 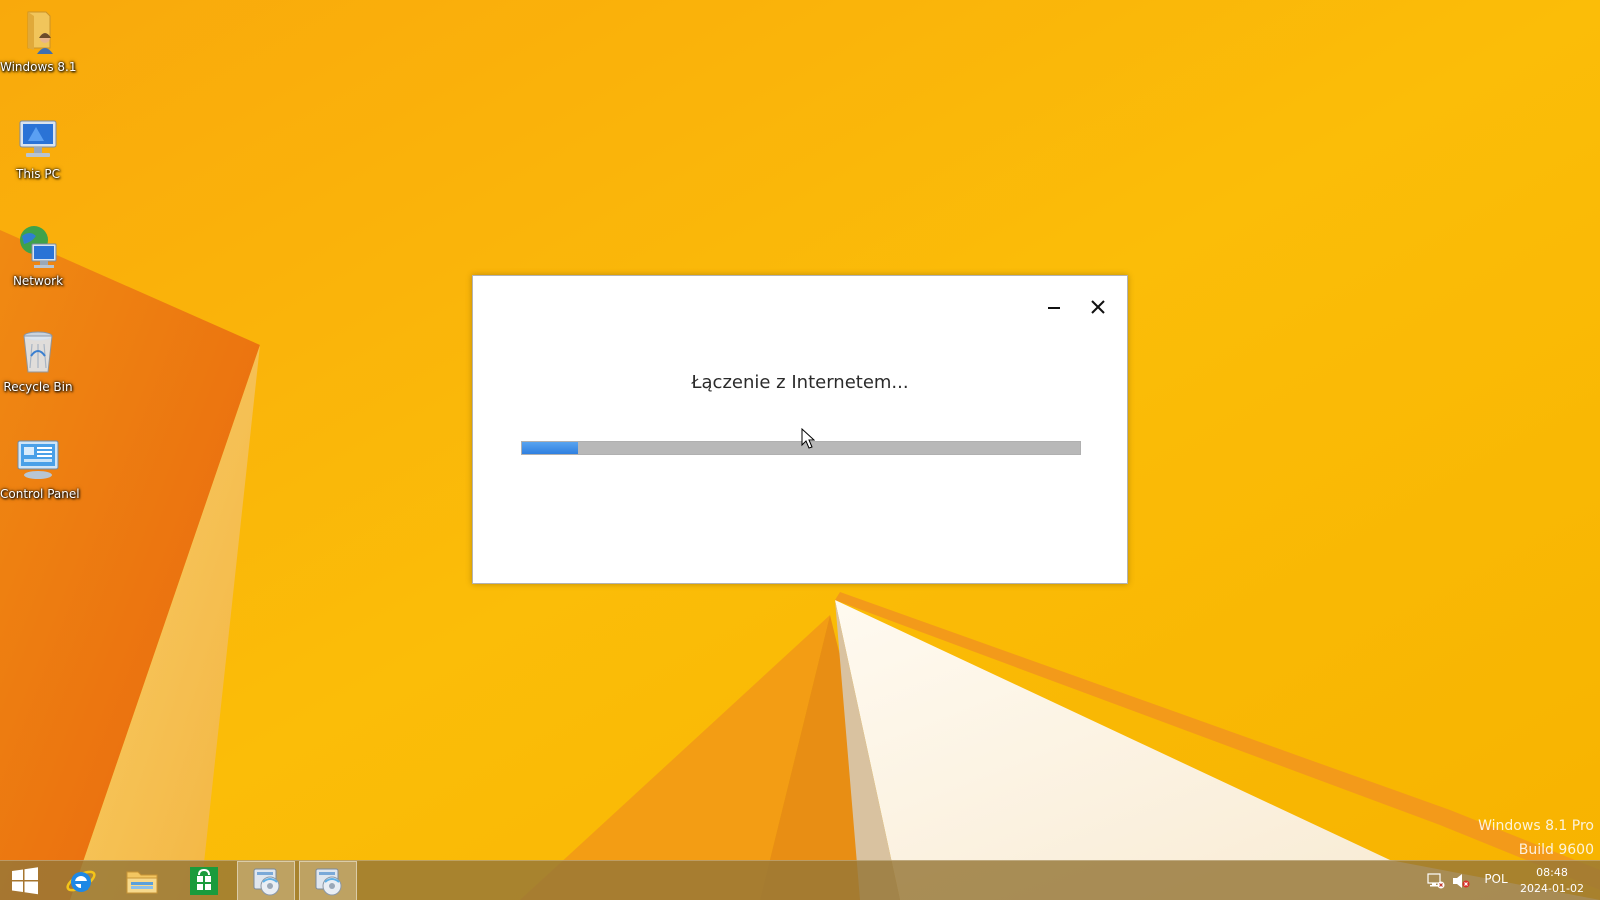 I want to click on computer-icon, so click(x=38, y=138).